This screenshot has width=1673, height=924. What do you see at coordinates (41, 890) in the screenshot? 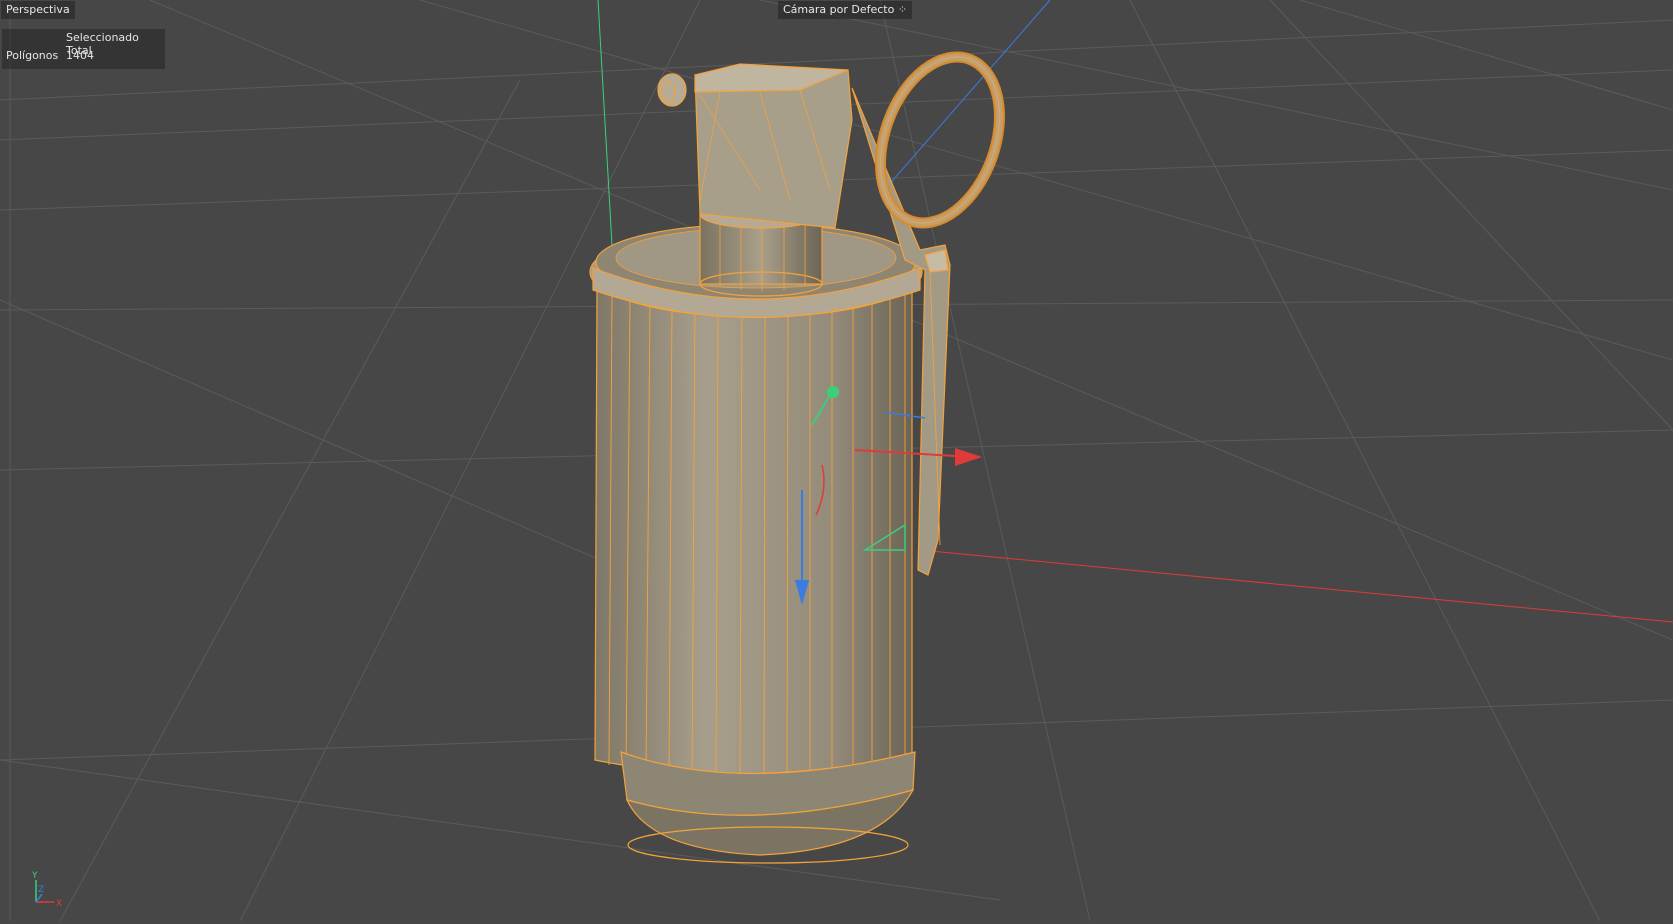
I see `axis-gizmo-z-label: Z` at bounding box center [41, 890].